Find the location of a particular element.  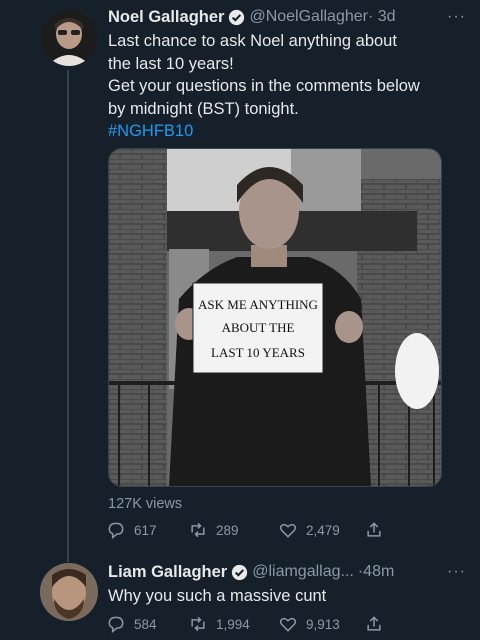

tweet-text-line: Last chance to ask Noel anything about is located at coordinates (252, 41).